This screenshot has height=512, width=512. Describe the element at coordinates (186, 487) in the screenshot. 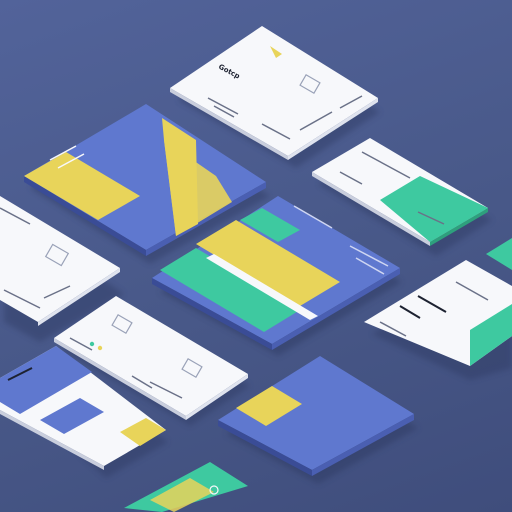

I see `card-bottom-green` at that location.